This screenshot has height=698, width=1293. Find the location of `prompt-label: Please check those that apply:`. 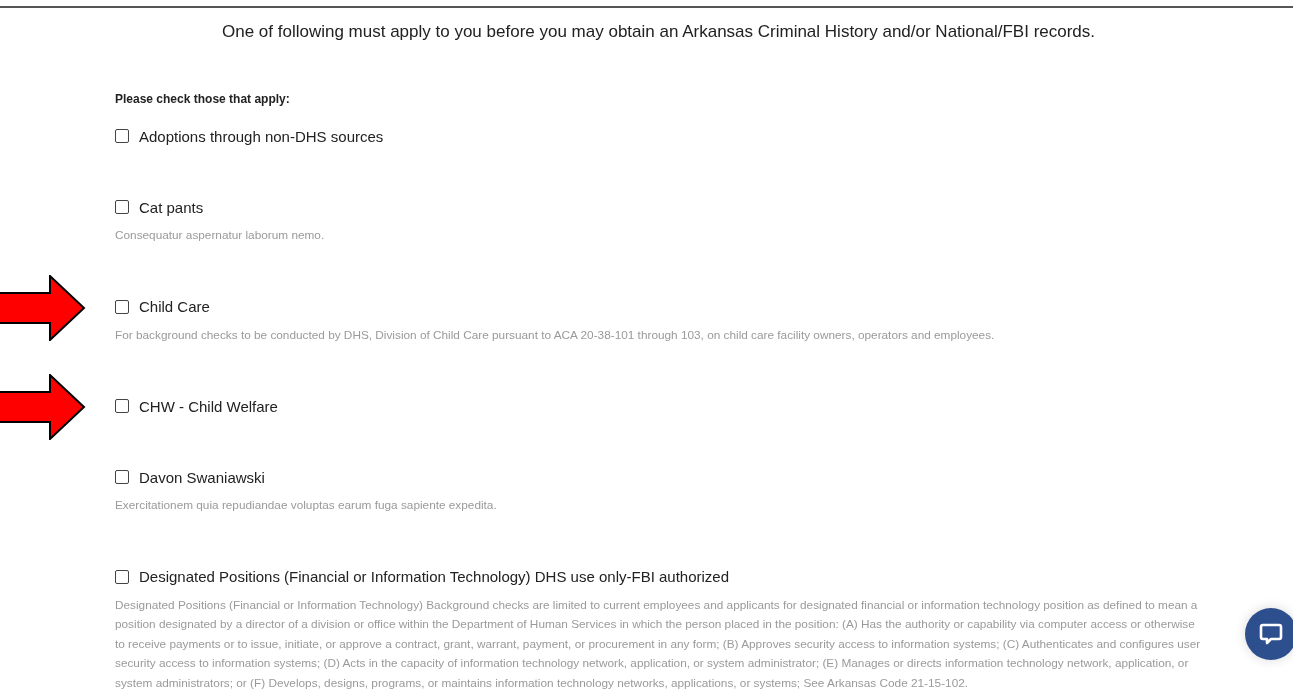

prompt-label: Please check those that apply: is located at coordinates (203, 99).